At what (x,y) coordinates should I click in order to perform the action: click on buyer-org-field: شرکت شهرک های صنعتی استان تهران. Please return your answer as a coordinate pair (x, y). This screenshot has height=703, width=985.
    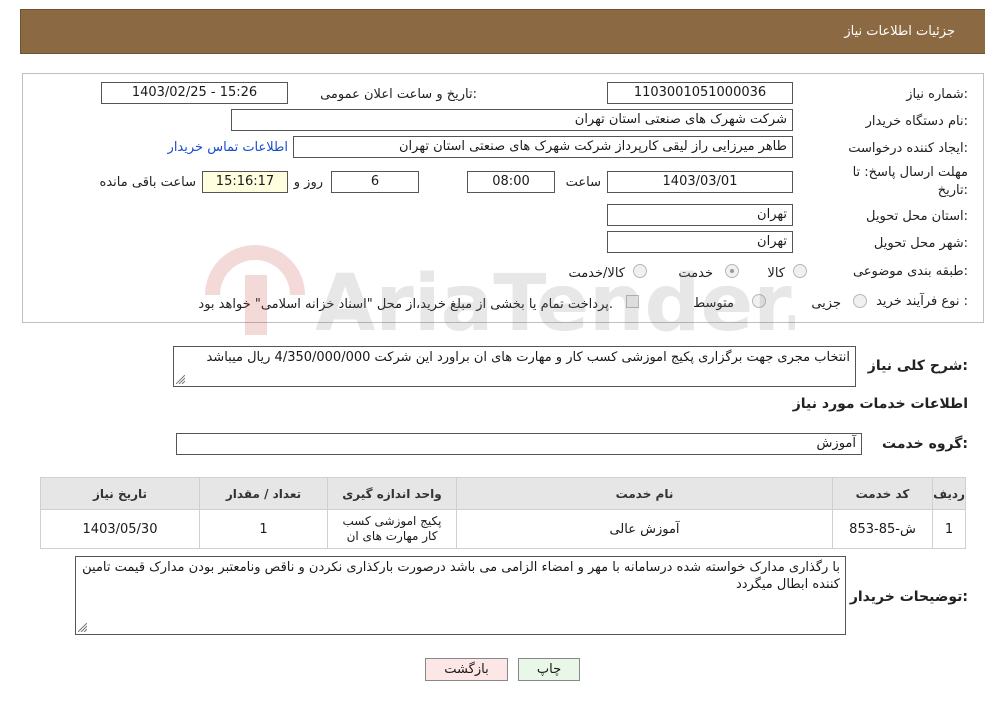
    Looking at the image, I should click on (512, 120).